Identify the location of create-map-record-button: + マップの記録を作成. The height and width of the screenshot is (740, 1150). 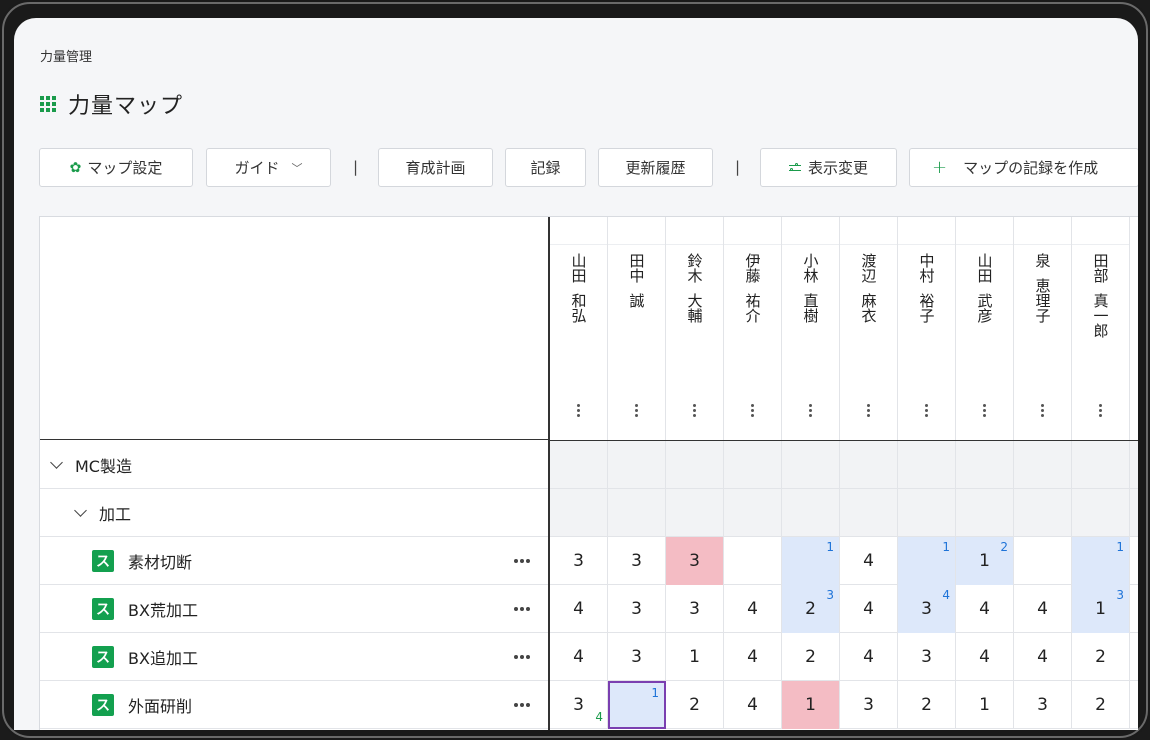
(1023, 167).